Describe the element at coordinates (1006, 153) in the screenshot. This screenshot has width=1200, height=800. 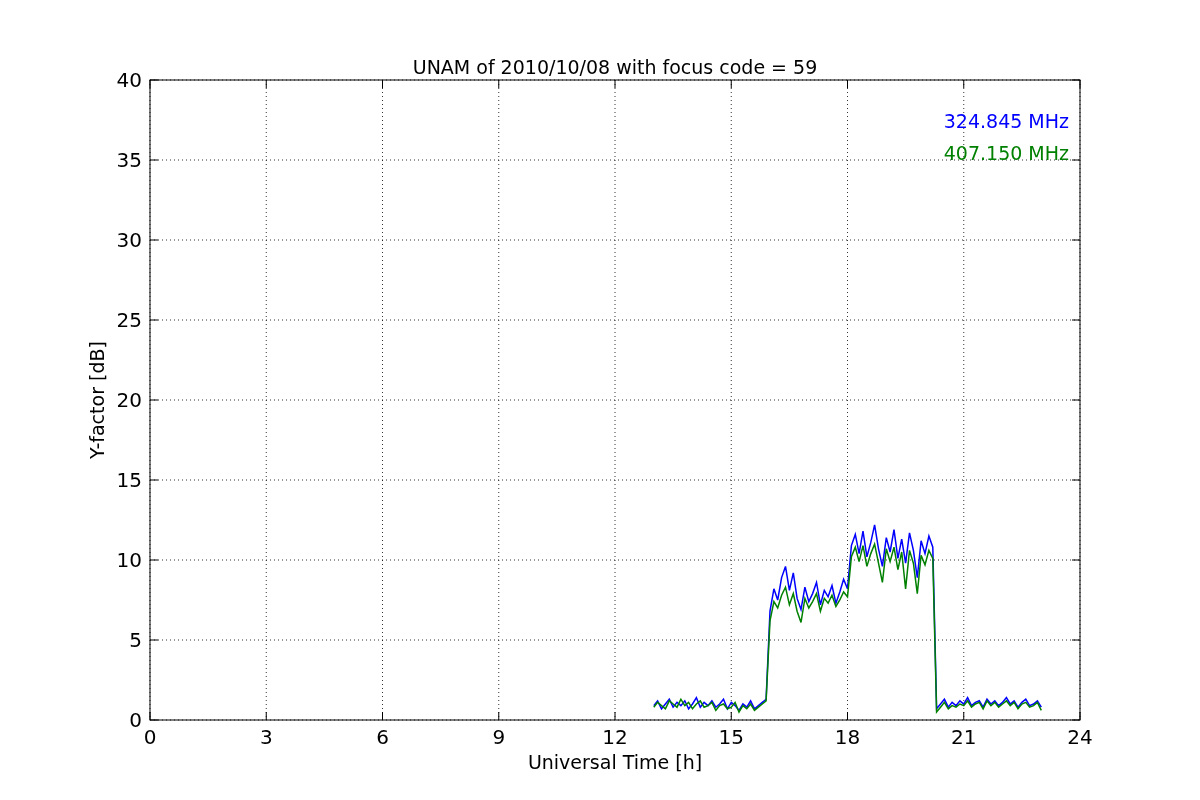
I see `legend-label: 407.150 MHz` at that location.